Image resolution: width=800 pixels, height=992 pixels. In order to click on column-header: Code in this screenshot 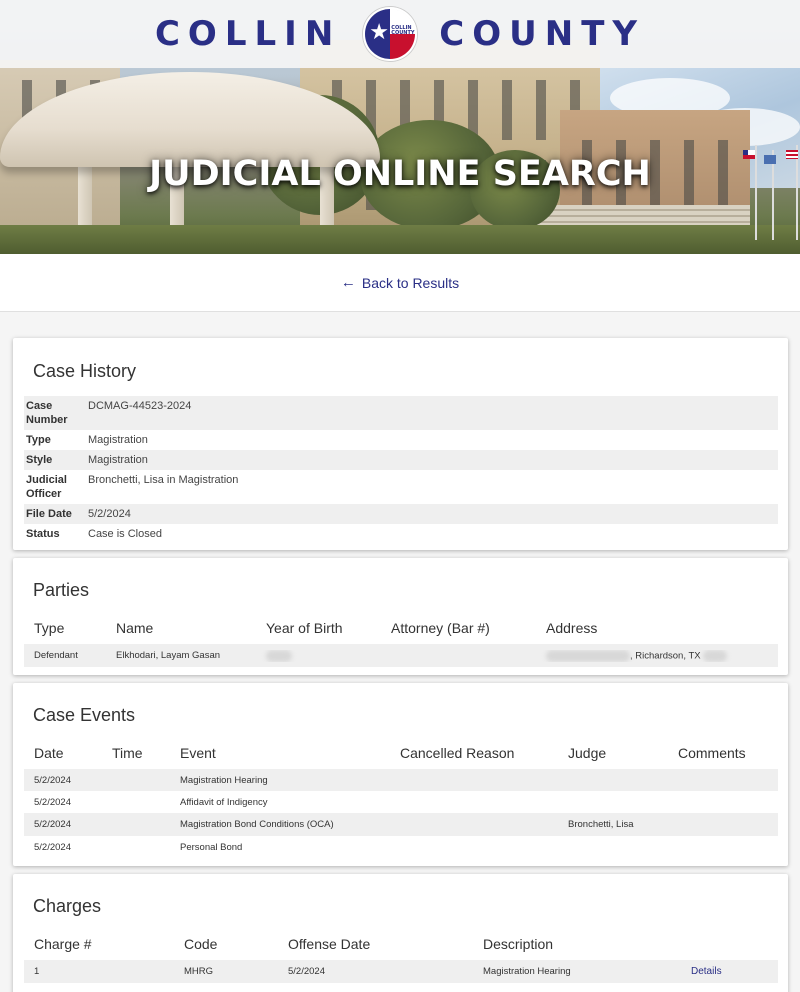, I will do `click(201, 944)`.